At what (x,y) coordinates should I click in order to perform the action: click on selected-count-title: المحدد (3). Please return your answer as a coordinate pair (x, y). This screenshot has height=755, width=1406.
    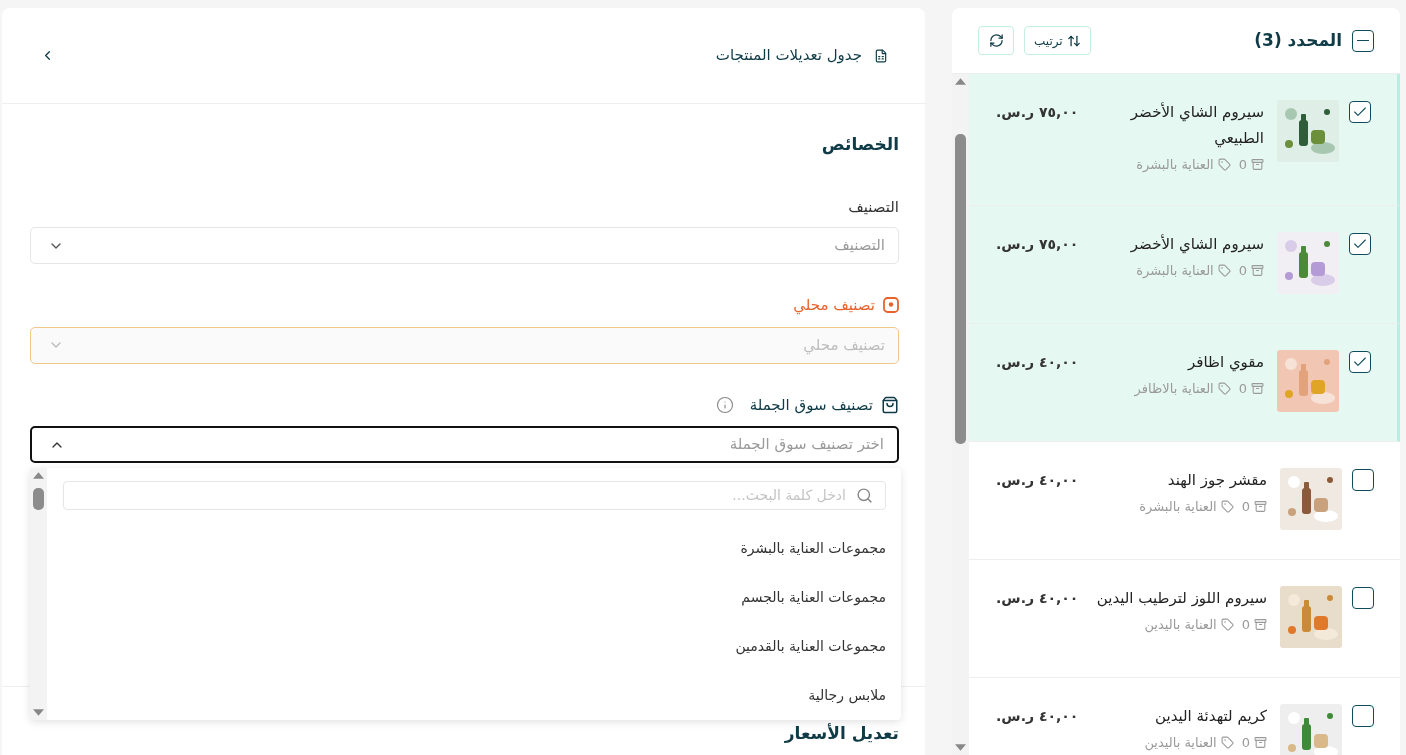
    Looking at the image, I should click on (1298, 40).